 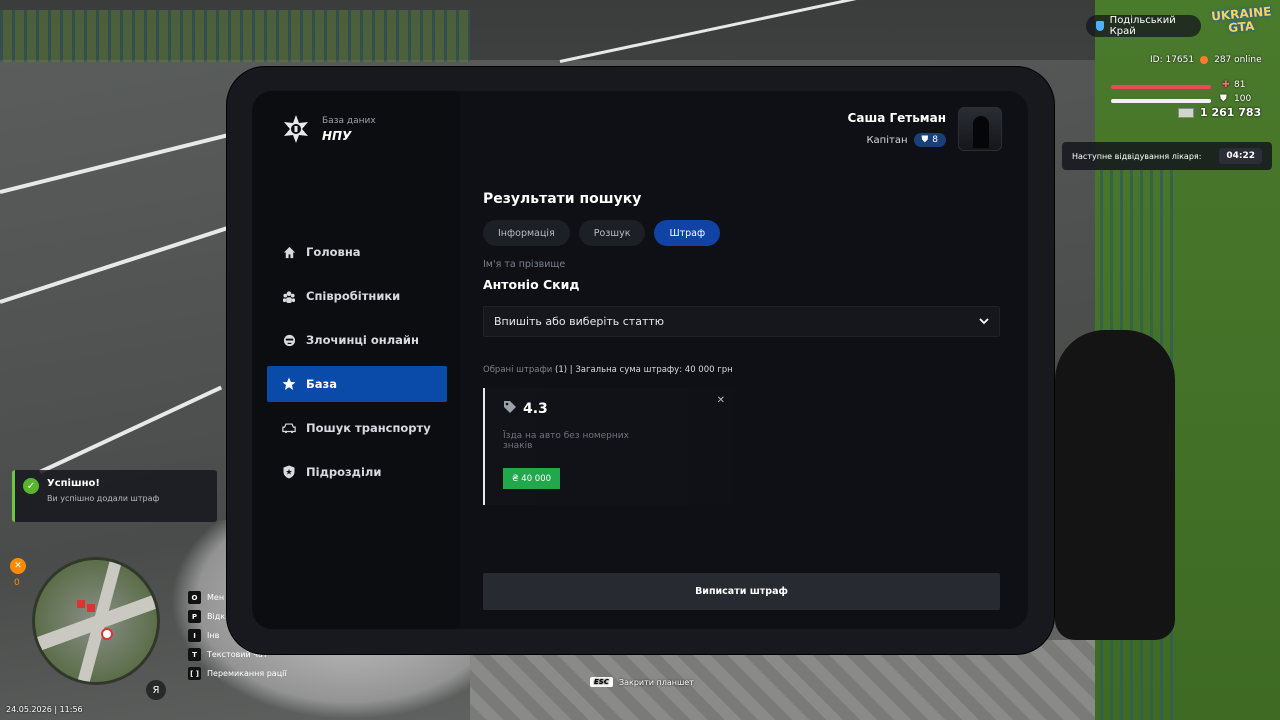 I want to click on page-title: Результати пошуку, so click(x=562, y=199).